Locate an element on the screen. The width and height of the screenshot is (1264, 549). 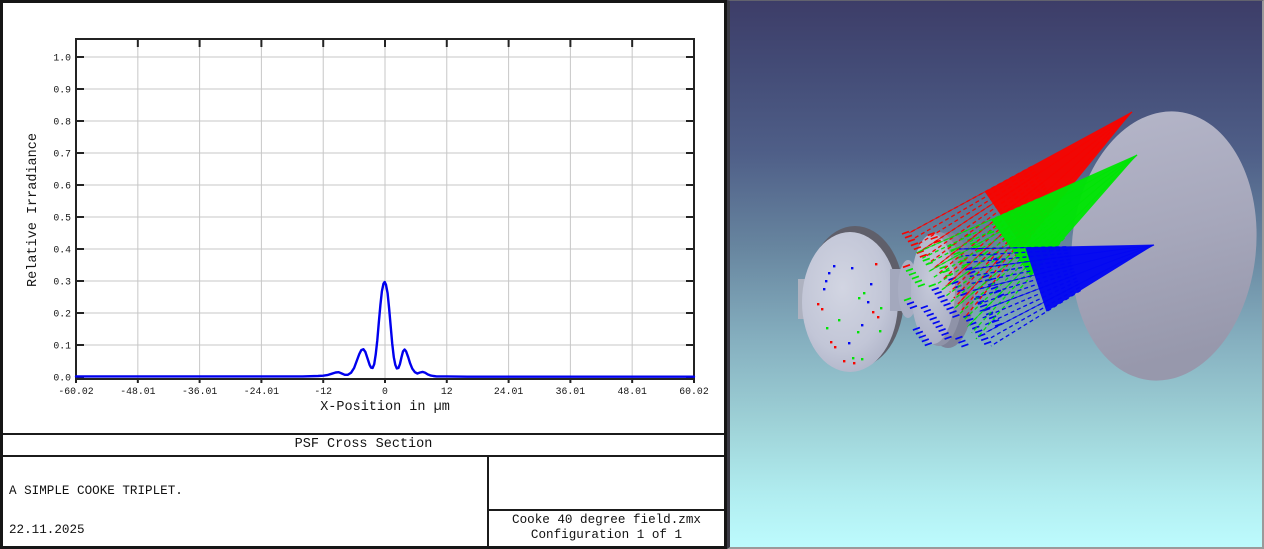
x-tick-label: 12 is located at coordinates (447, 391).